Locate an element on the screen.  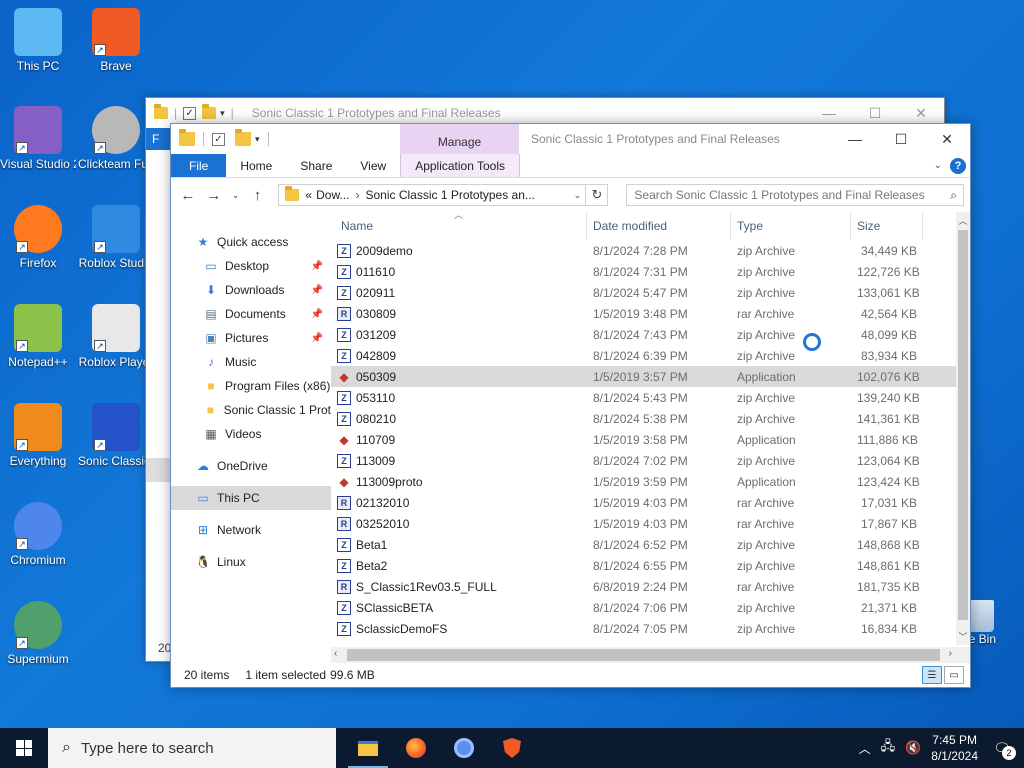
desktop-icon-computer: This PC is located at coordinates (38, 40).